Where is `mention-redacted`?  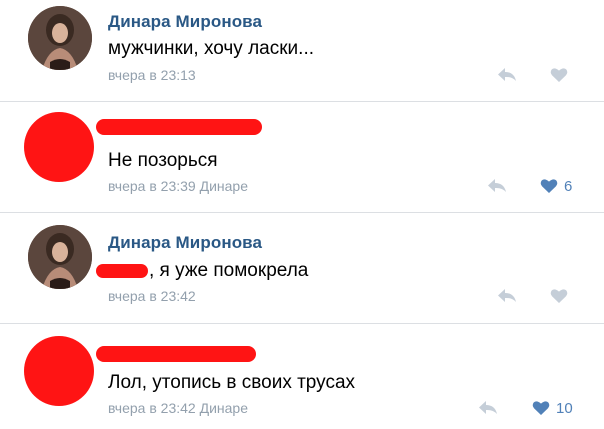
mention-redacted is located at coordinates (122, 270).